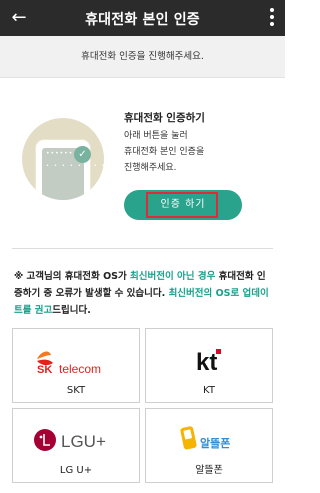  Describe the element at coordinates (142, 248) in the screenshot. I see `divider` at that location.